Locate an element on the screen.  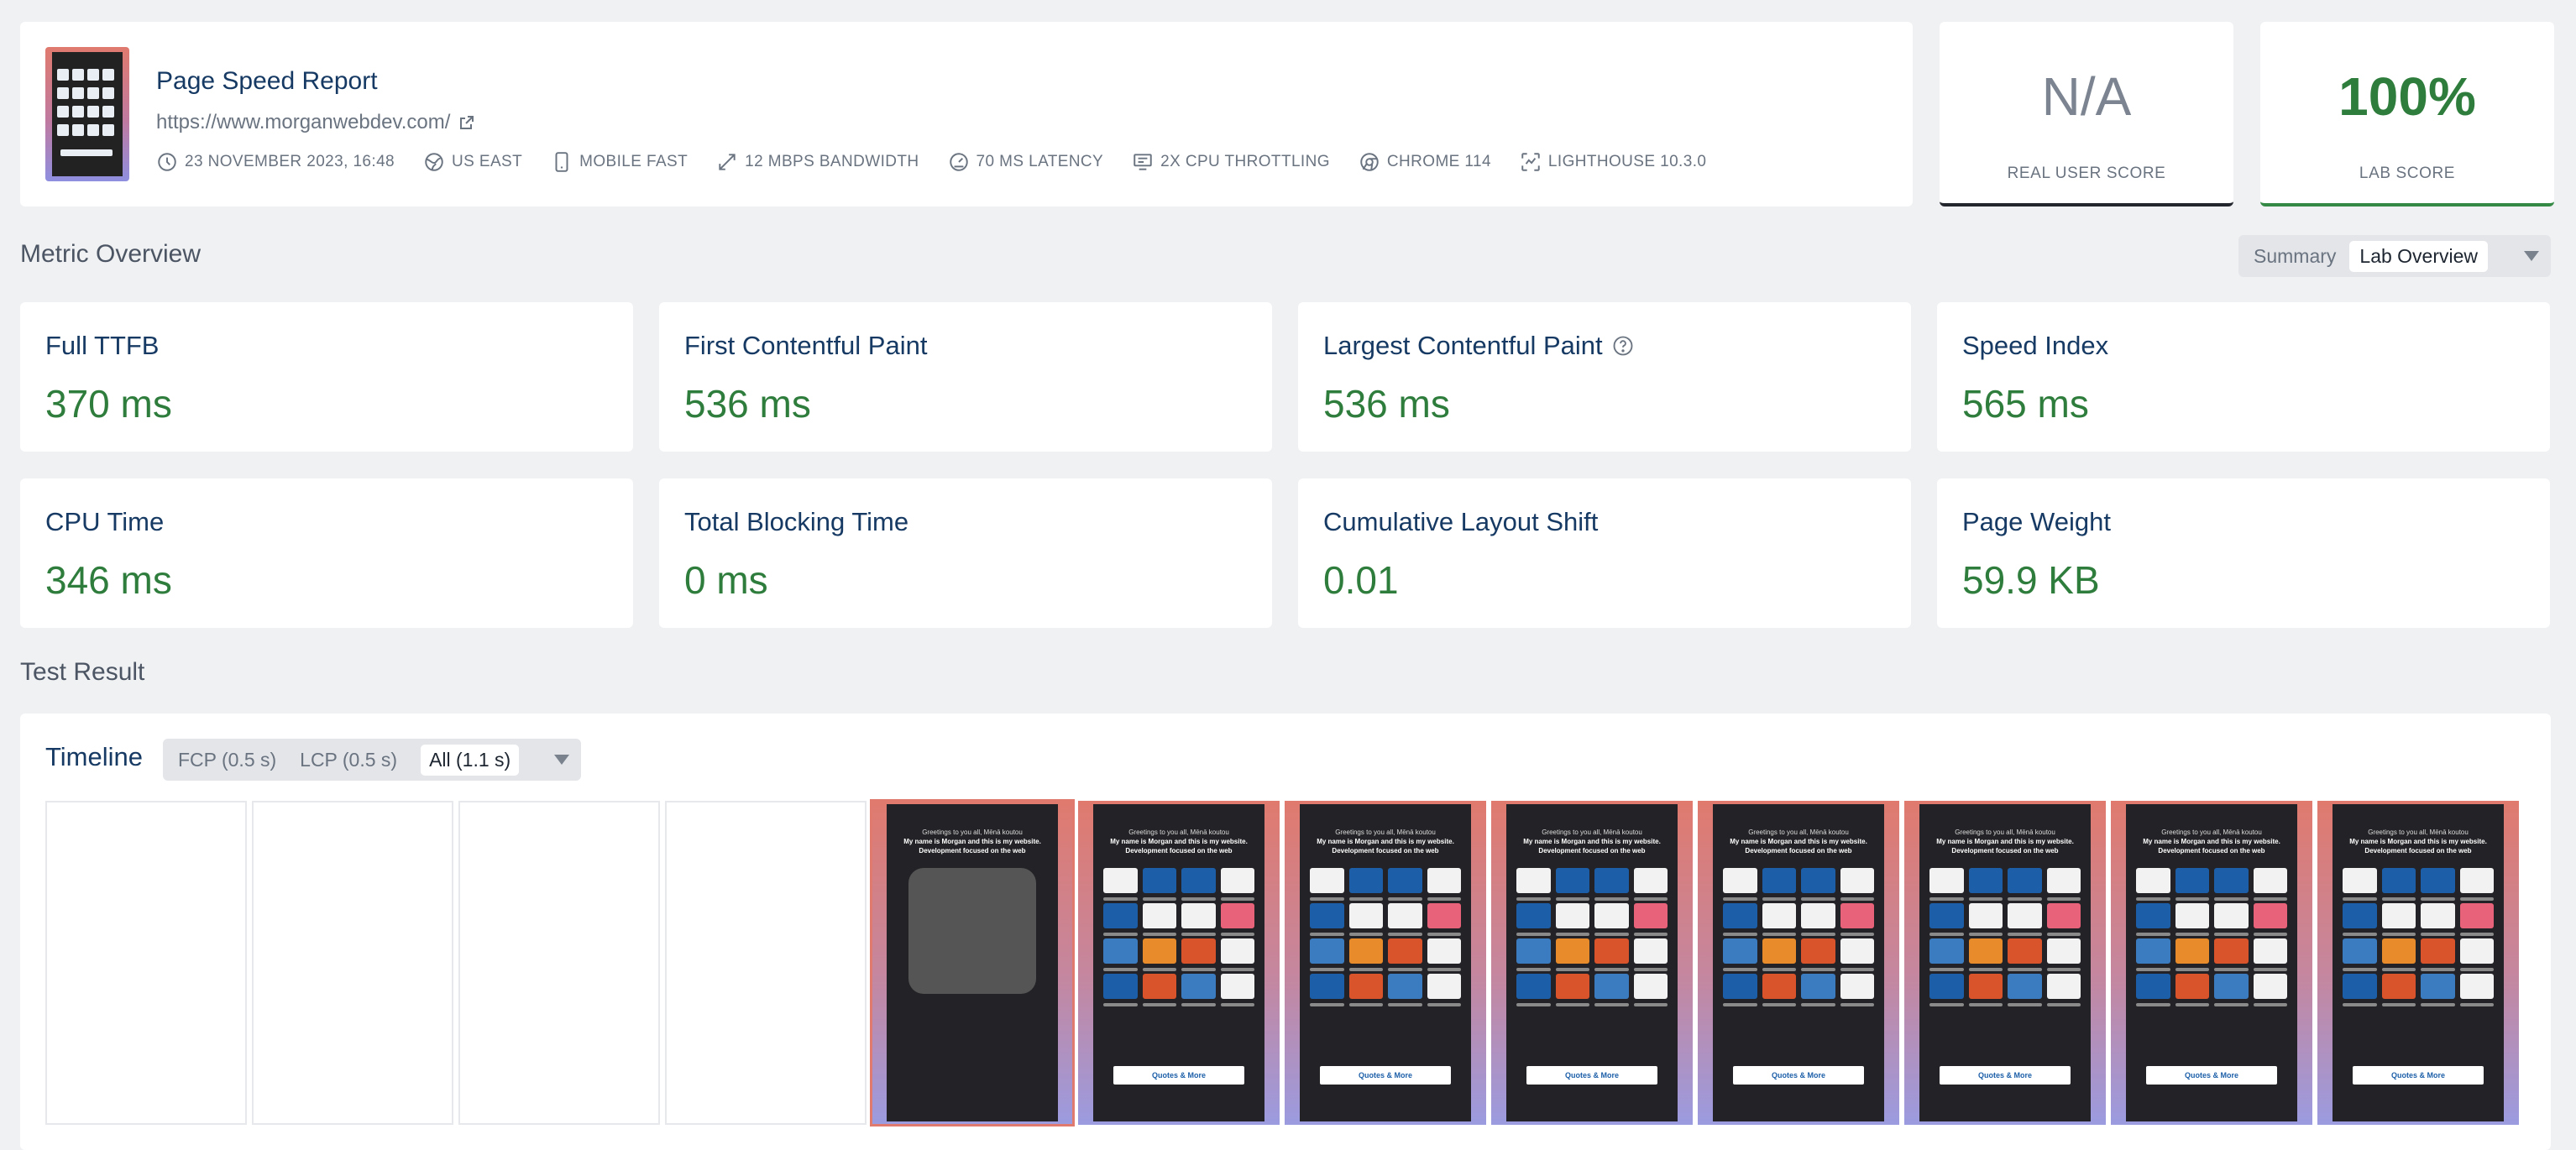
metric-label: Page Weight is located at coordinates (2037, 521).